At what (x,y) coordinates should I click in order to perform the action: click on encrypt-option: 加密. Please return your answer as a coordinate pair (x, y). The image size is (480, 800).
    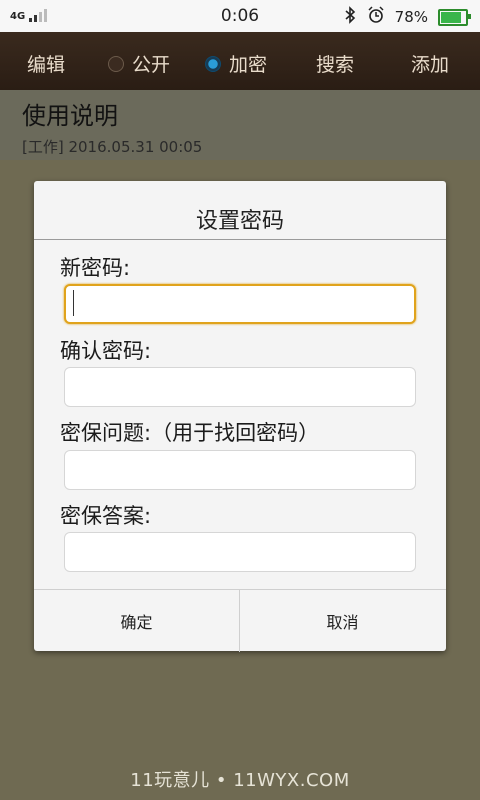
    Looking at the image, I should click on (236, 63).